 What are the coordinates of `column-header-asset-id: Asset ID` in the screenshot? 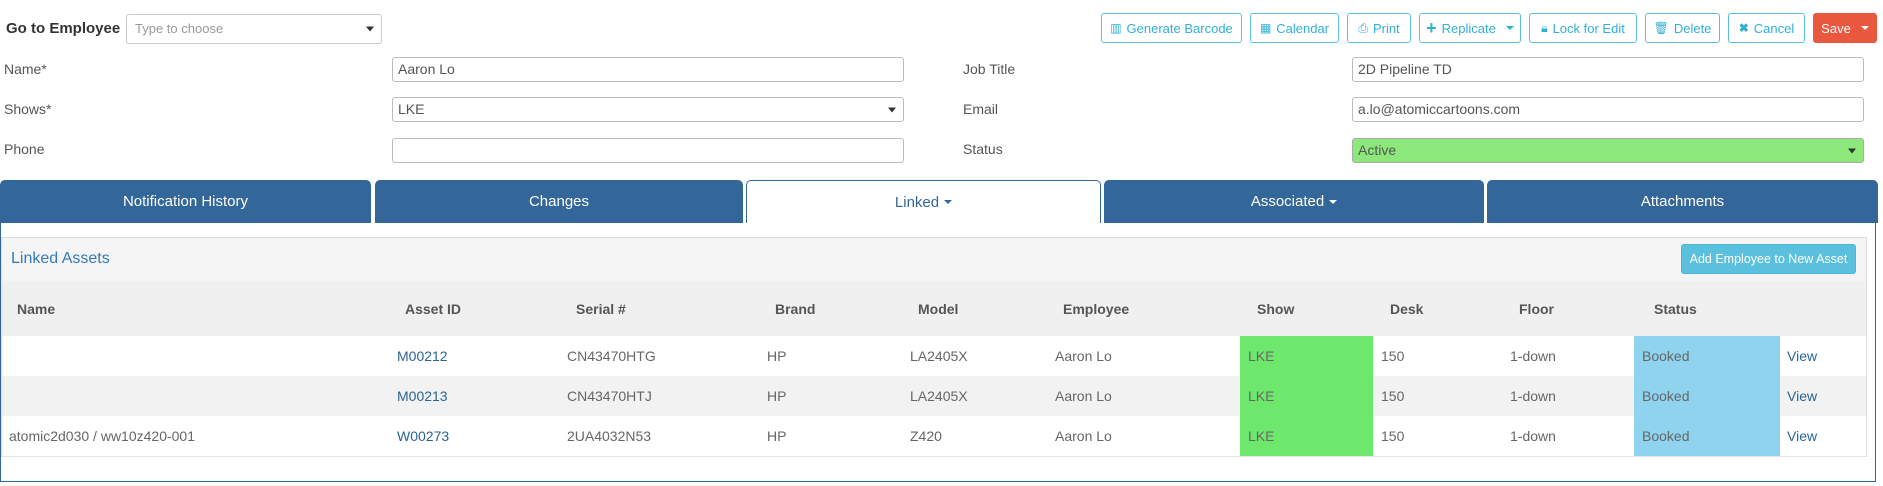 It's located at (433, 309).